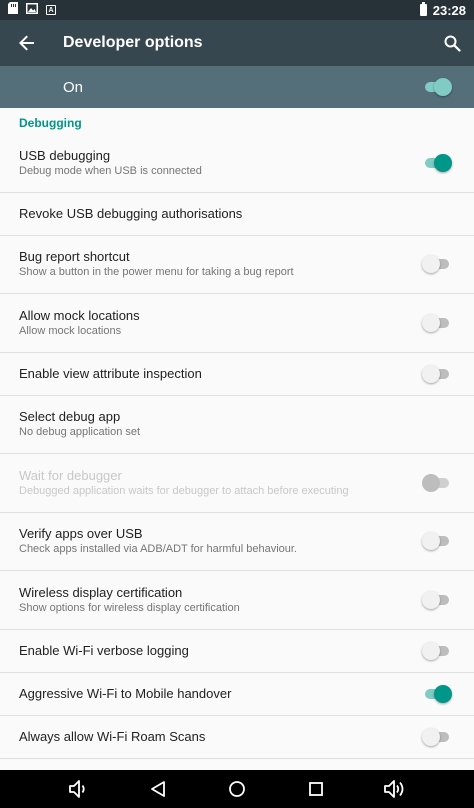 Image resolution: width=474 pixels, height=808 pixels. I want to click on preference-title: Aggressive Wi-Fi to Mobile handover, so click(125, 693).